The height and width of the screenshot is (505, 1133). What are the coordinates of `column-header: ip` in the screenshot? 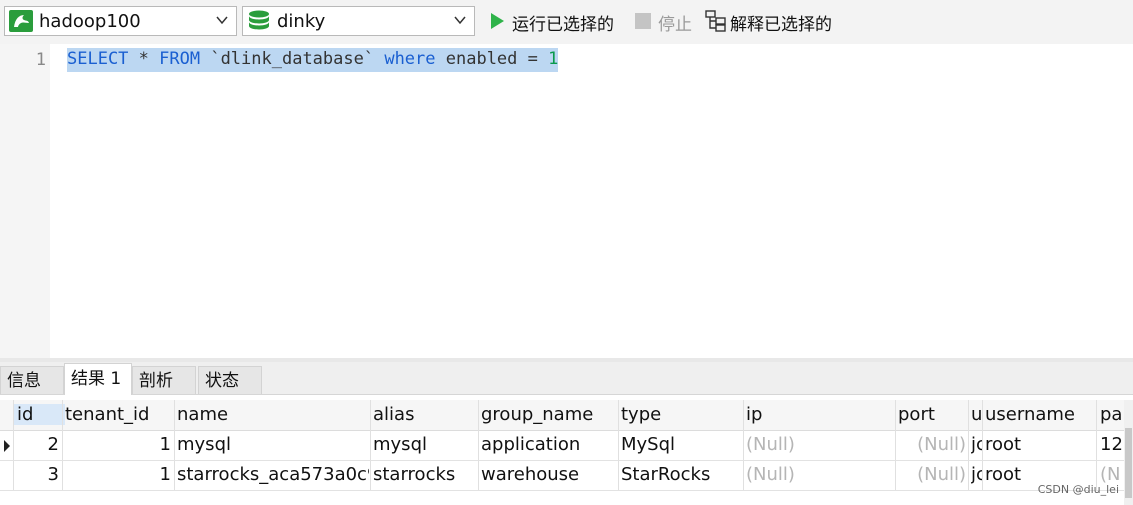 It's located at (819, 414).